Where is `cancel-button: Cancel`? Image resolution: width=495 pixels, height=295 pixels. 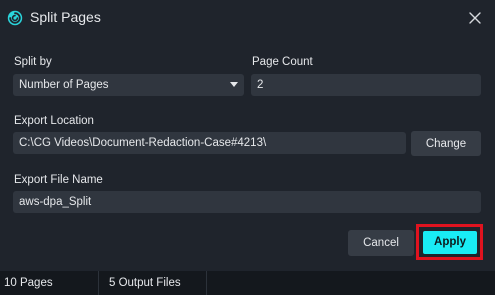 cancel-button: Cancel is located at coordinates (381, 243).